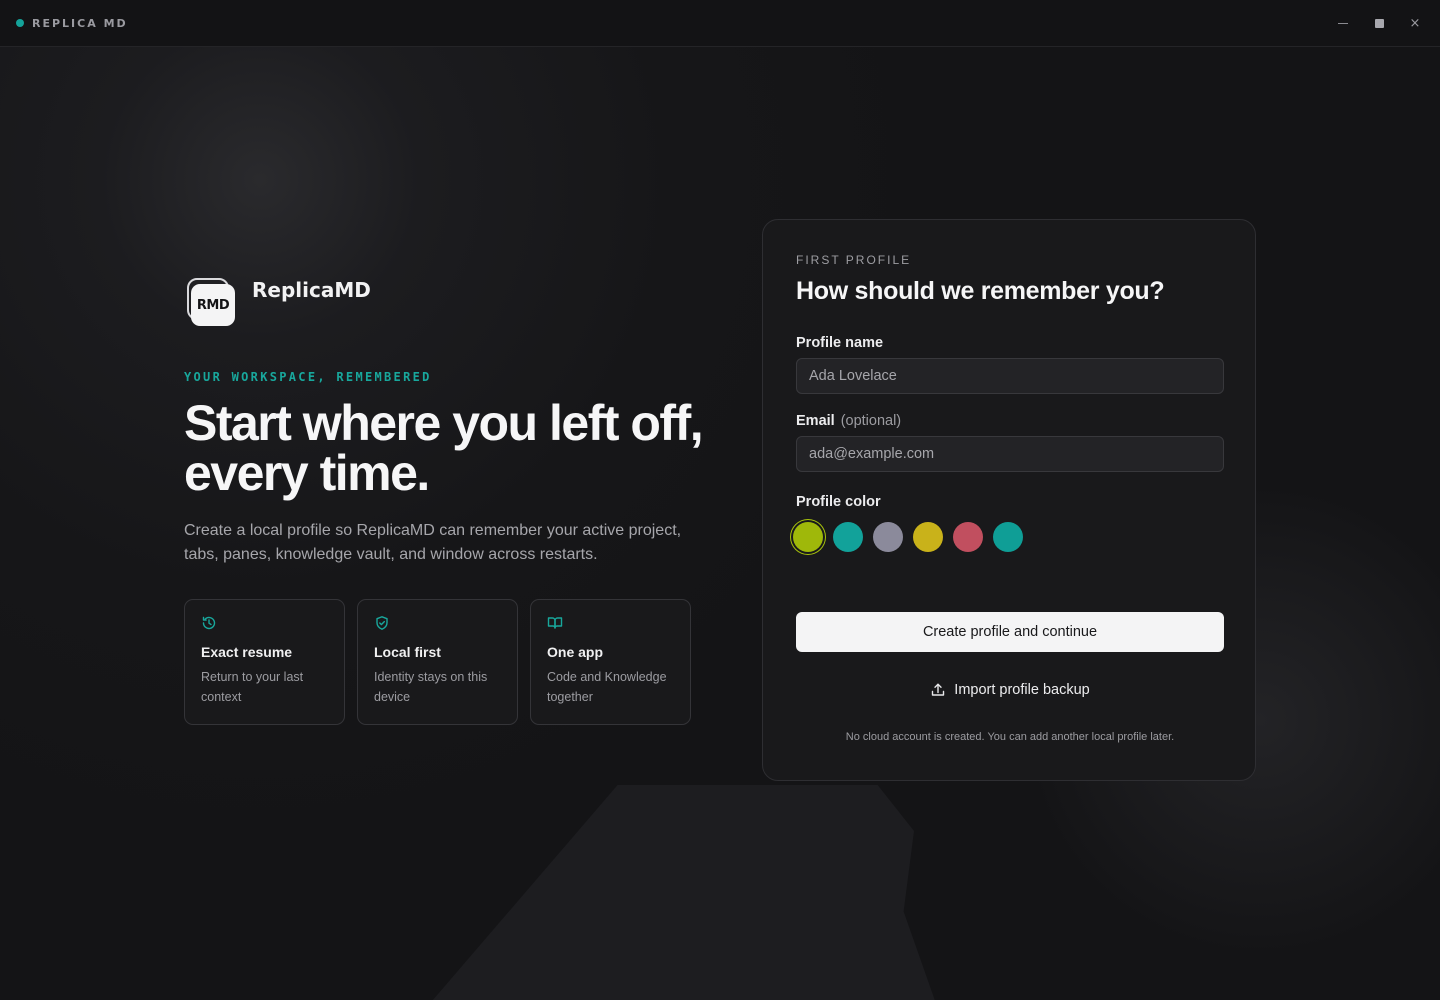  I want to click on window-controls: ×, so click(1379, 23).